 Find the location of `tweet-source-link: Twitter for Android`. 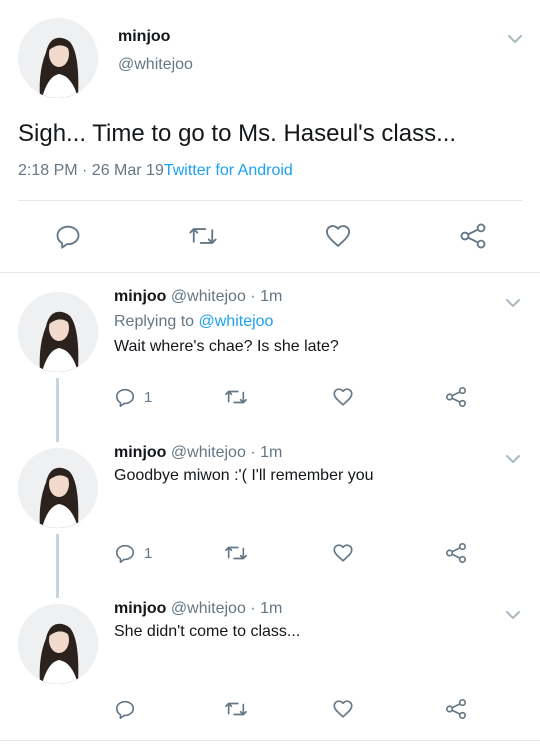

tweet-source-link: Twitter for Android is located at coordinates (228, 170).